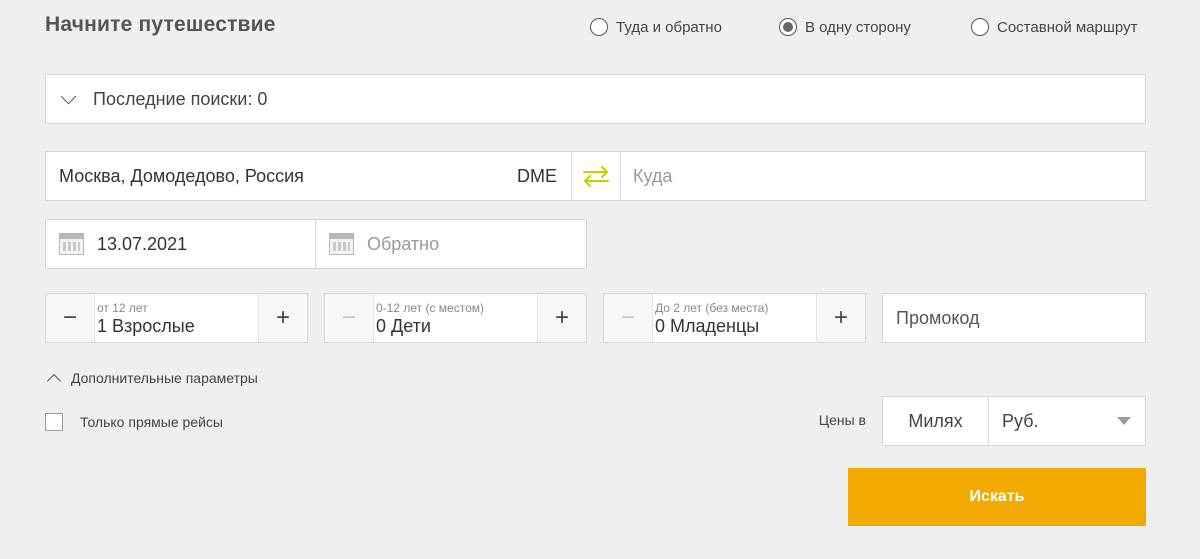 The image size is (1200, 559). I want to click on direct-flights-option: Только прямые рейсы, so click(134, 422).